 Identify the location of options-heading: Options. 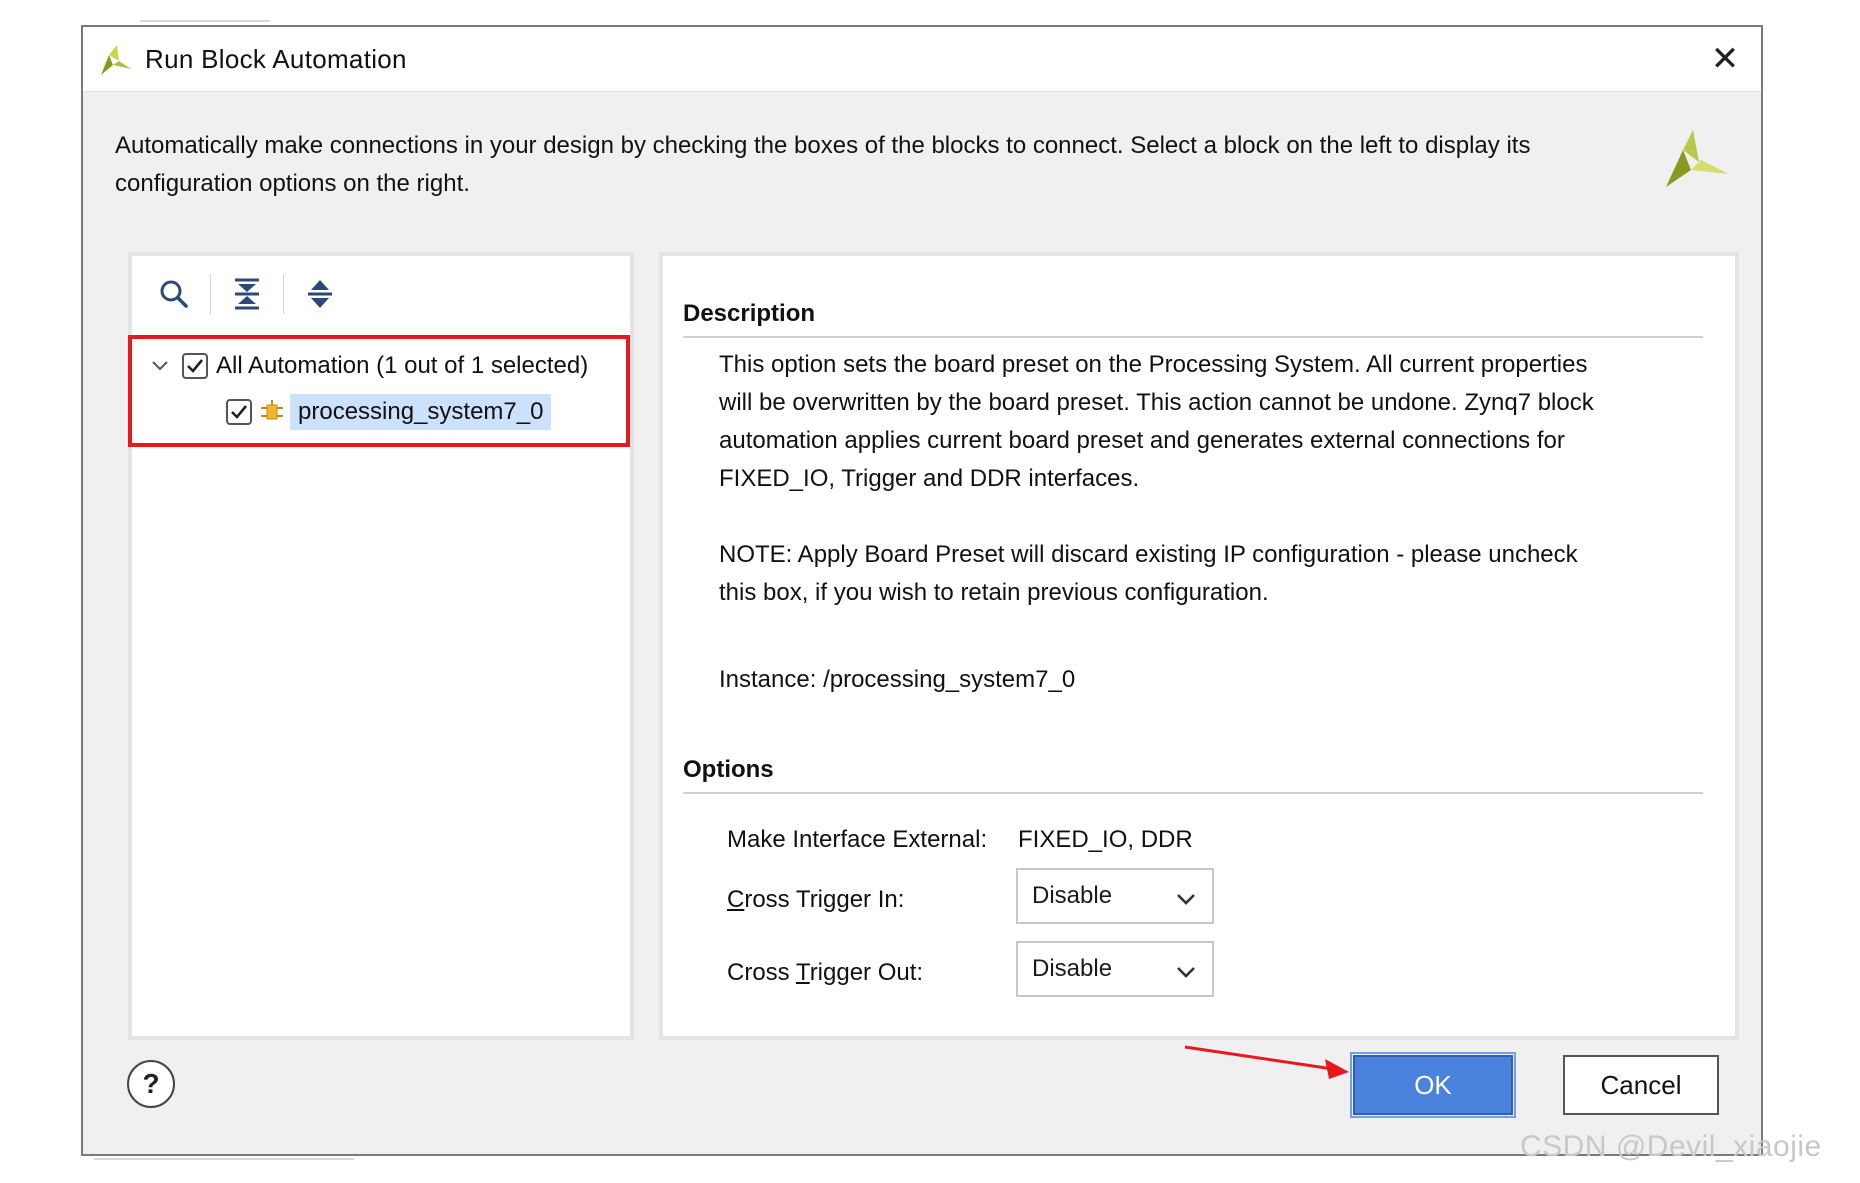
(1193, 775).